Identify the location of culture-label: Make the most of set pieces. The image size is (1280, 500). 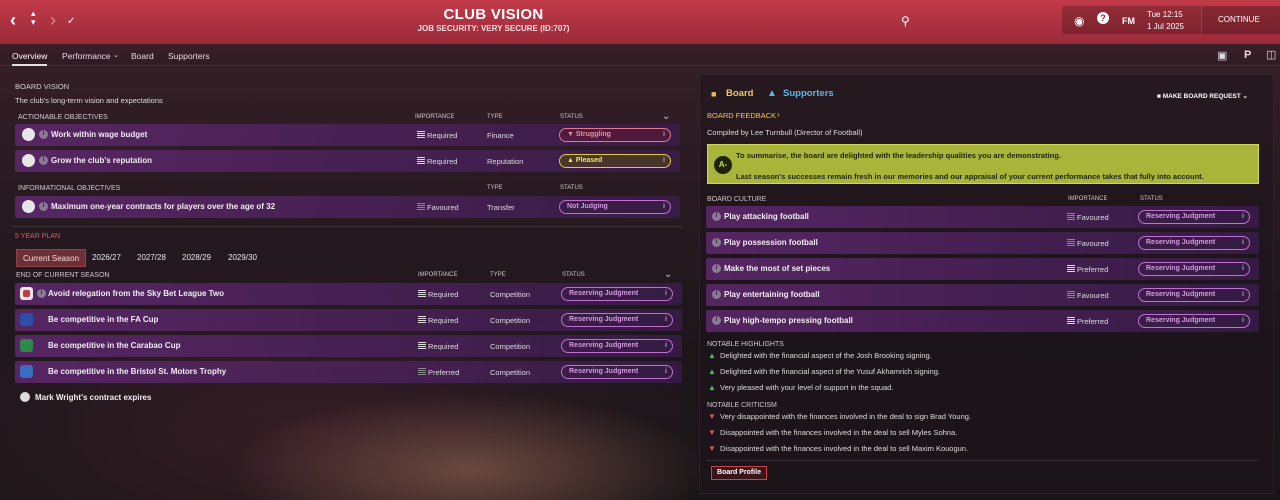
(777, 268).